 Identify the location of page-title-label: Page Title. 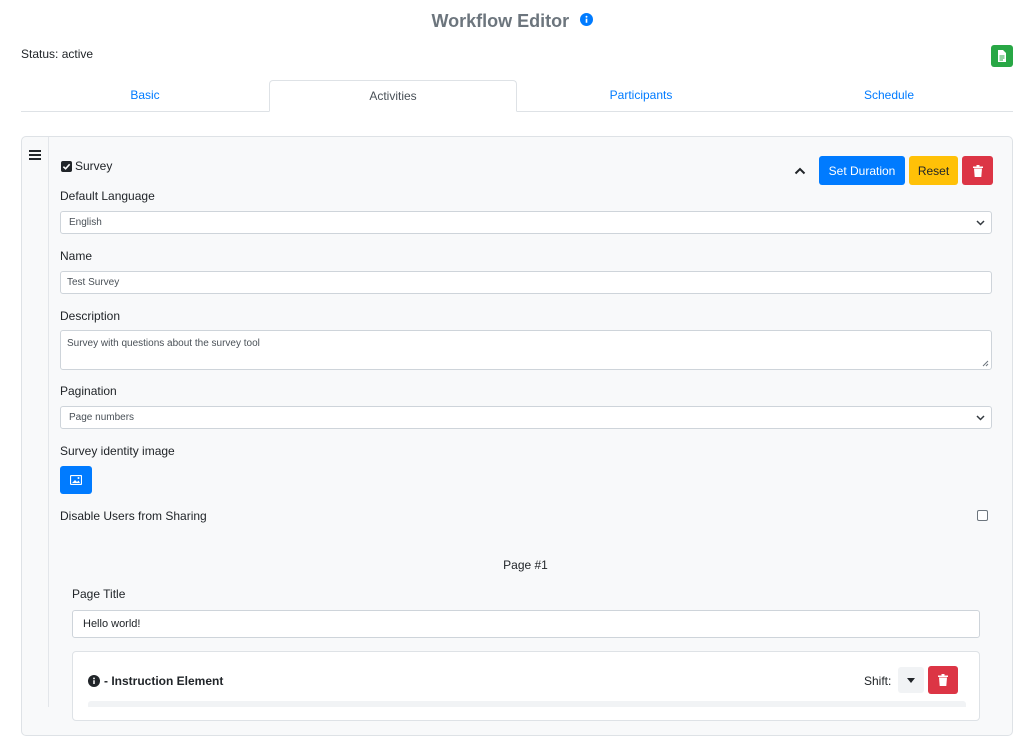
(99, 594).